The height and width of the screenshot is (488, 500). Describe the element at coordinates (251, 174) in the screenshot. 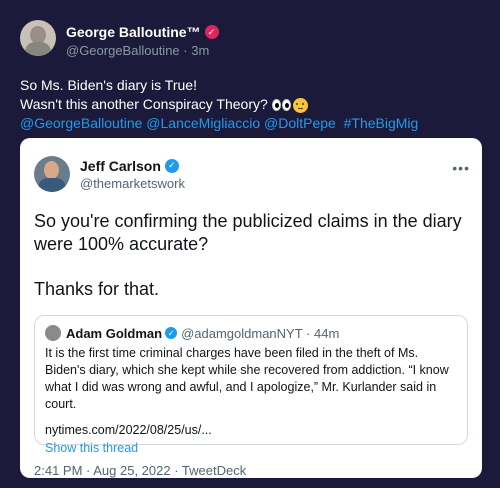

I see `card-header: Jeff Carlson ✓ @themarketswork` at that location.